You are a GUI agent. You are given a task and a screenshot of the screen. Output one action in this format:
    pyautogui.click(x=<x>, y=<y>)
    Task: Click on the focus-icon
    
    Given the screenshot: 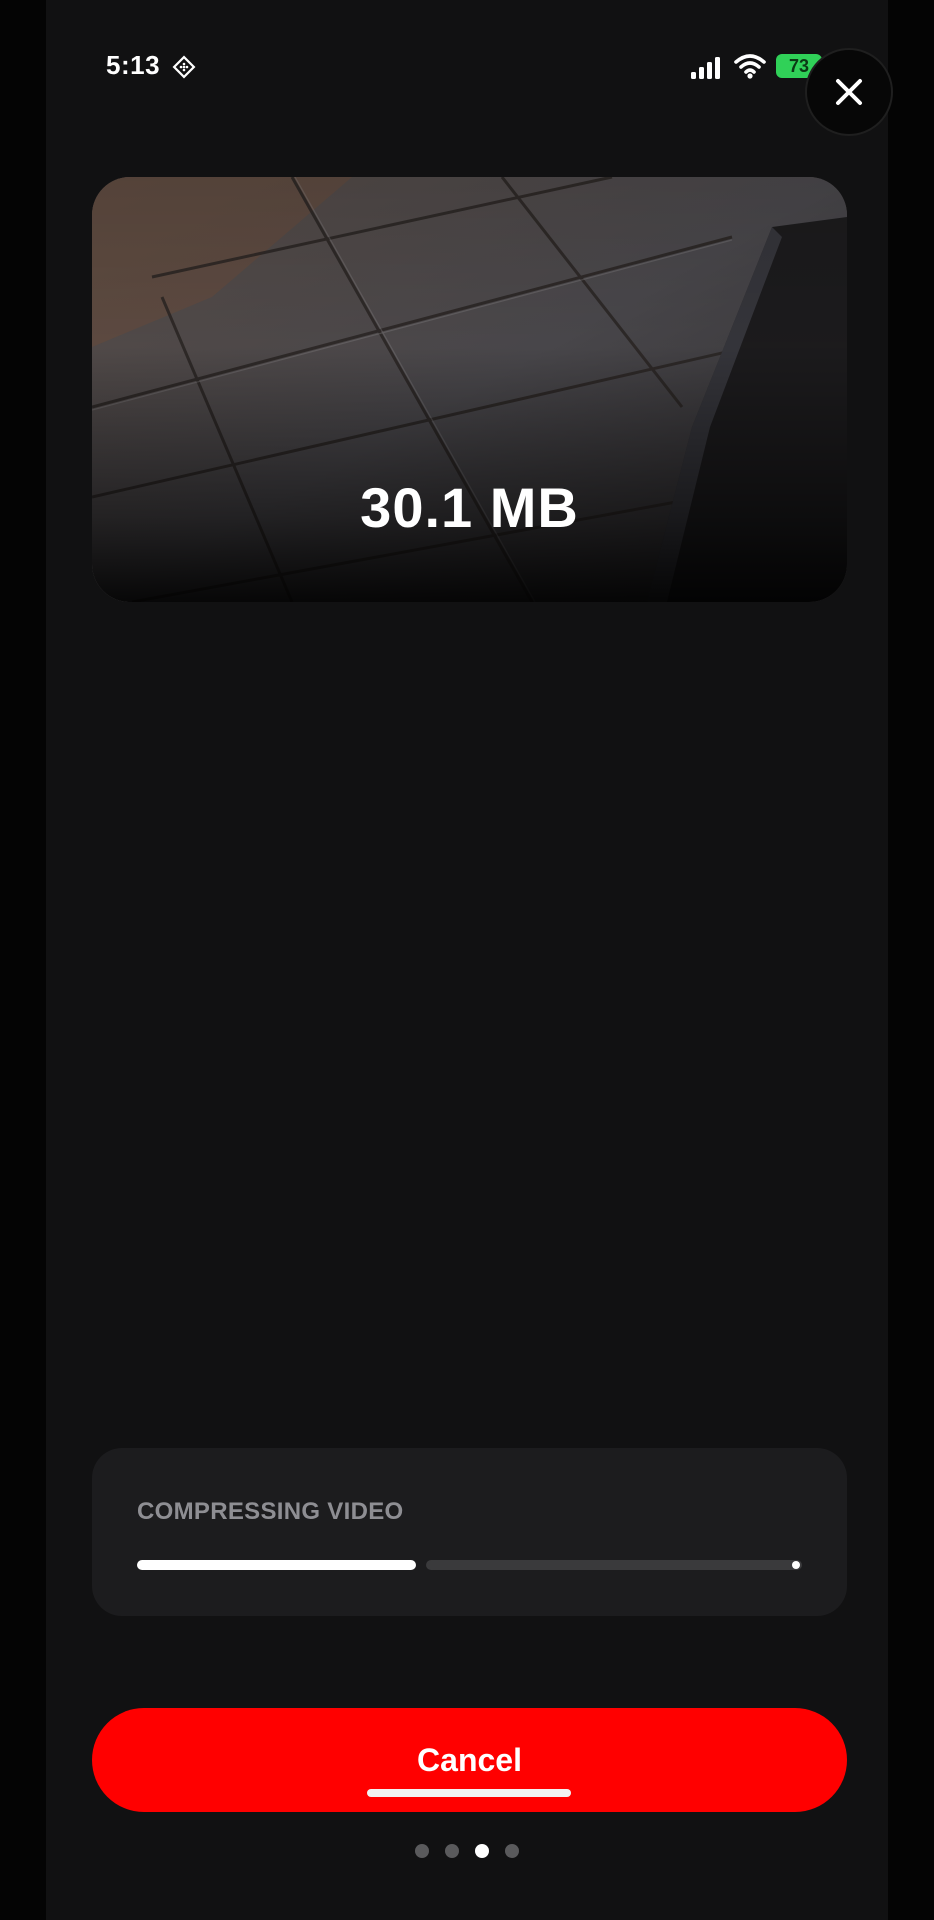 What is the action you would take?
    pyautogui.click(x=184, y=67)
    